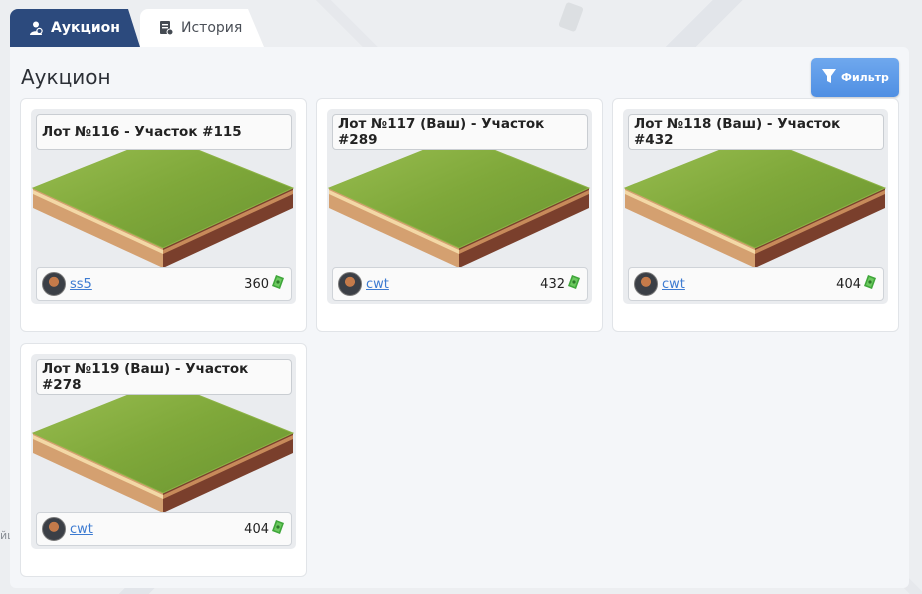  What do you see at coordinates (212, 28) in the screenshot?
I see `tab-history-label: История` at bounding box center [212, 28].